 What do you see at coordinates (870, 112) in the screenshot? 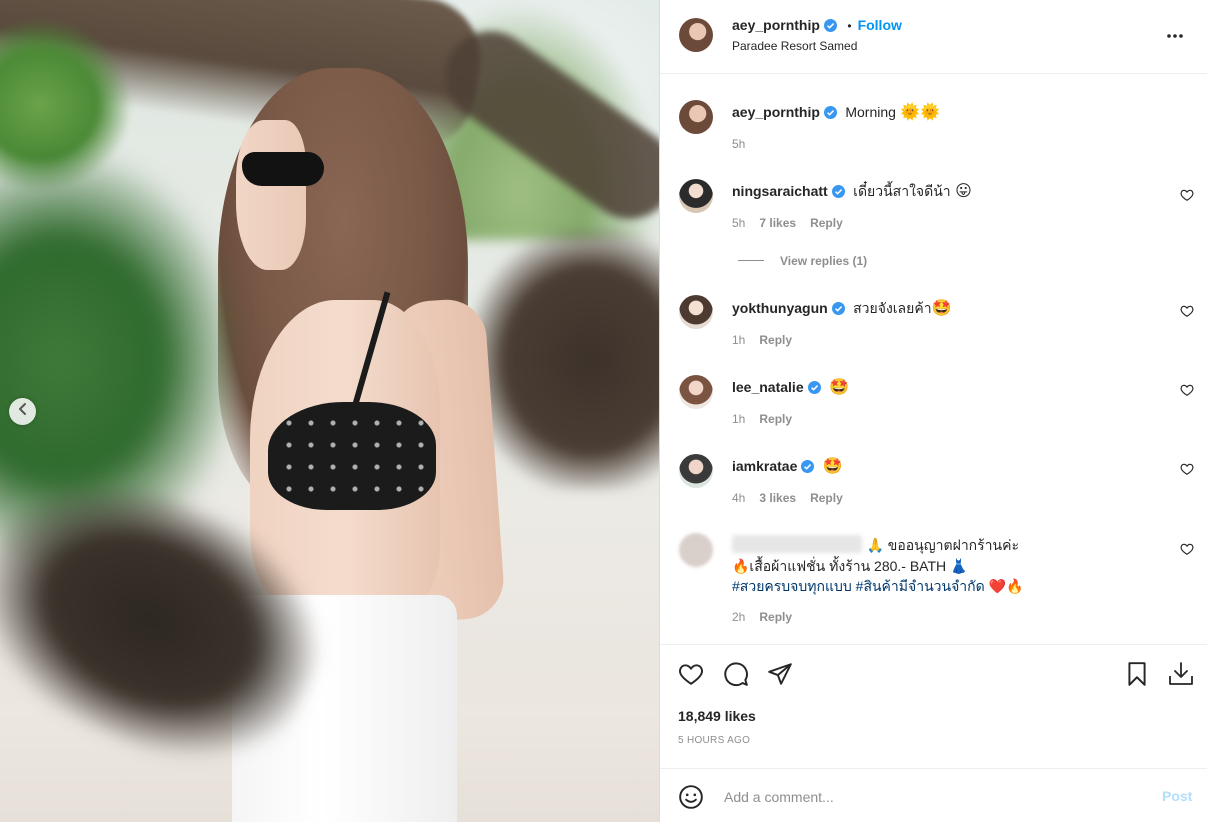
I see `caption-text: Morning` at bounding box center [870, 112].